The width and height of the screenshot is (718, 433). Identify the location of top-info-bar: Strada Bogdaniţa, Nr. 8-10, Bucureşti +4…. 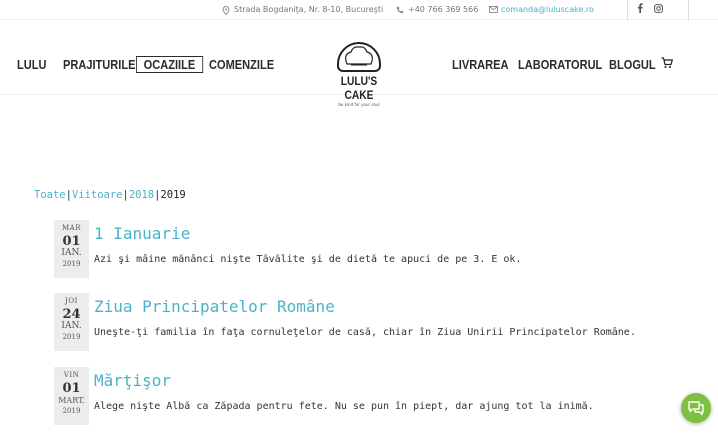
(359, 10).